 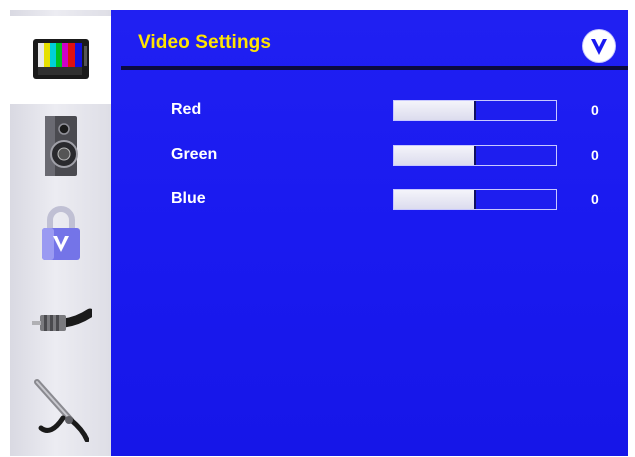 I want to click on speaker-icon, so click(x=61, y=146).